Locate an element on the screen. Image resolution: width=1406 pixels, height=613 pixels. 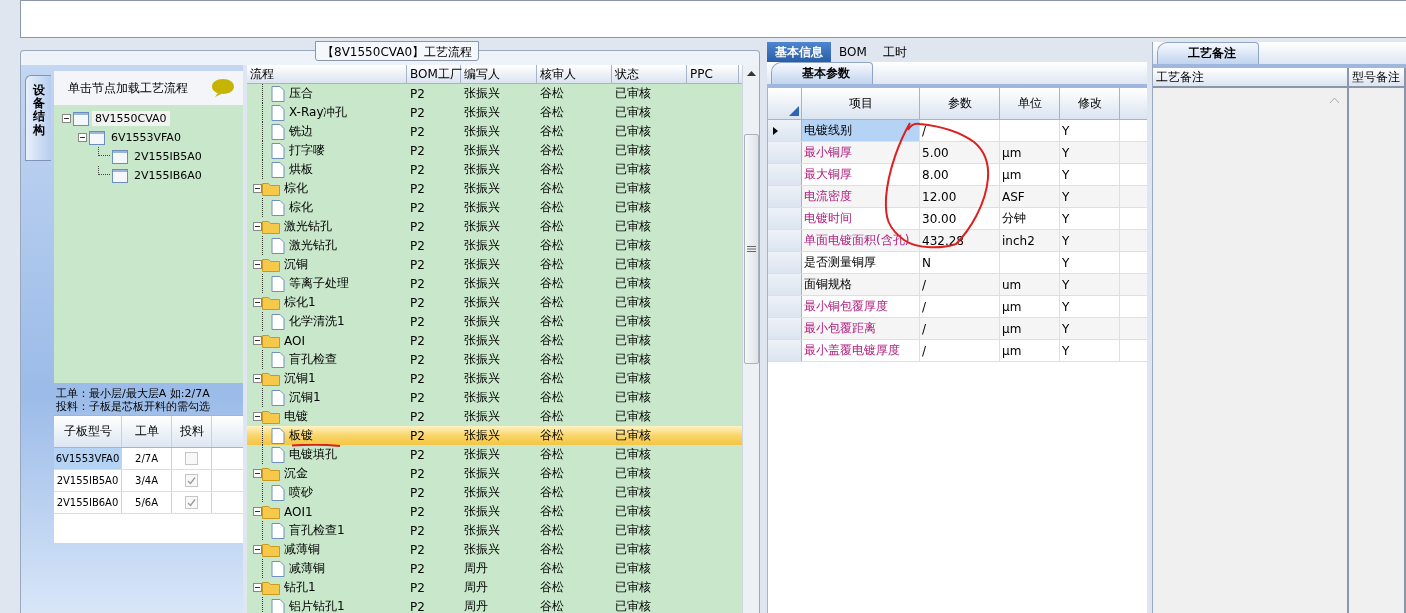
process-row: 板镀 P2 张振兴 谷松 已审核 is located at coordinates (494, 435).